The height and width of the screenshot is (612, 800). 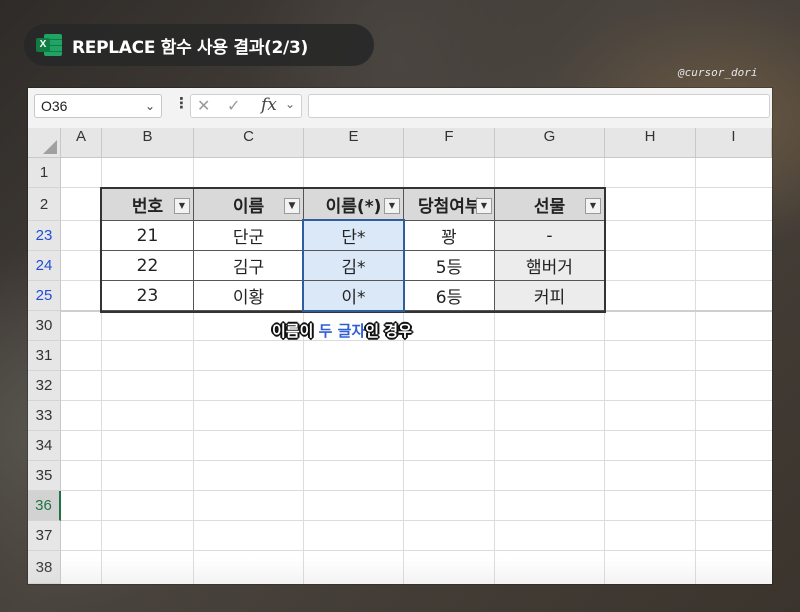 I want to click on row-header-37: 37, so click(x=44, y=536).